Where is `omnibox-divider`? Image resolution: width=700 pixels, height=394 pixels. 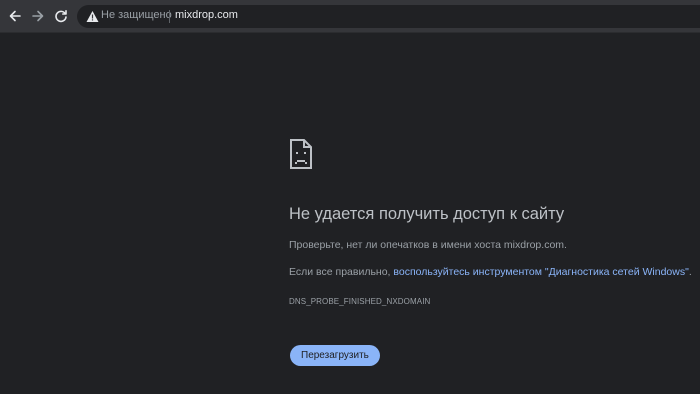 omnibox-divider is located at coordinates (169, 16).